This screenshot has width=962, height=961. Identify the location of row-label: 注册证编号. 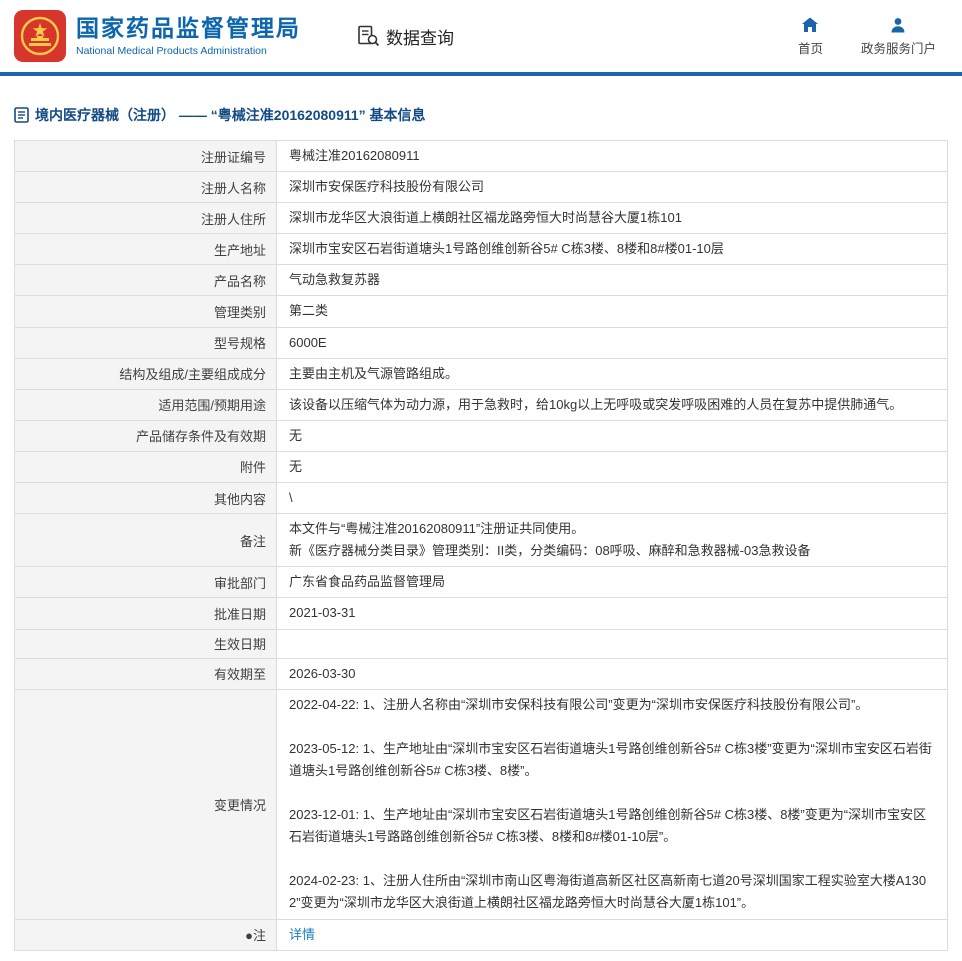
(145, 156).